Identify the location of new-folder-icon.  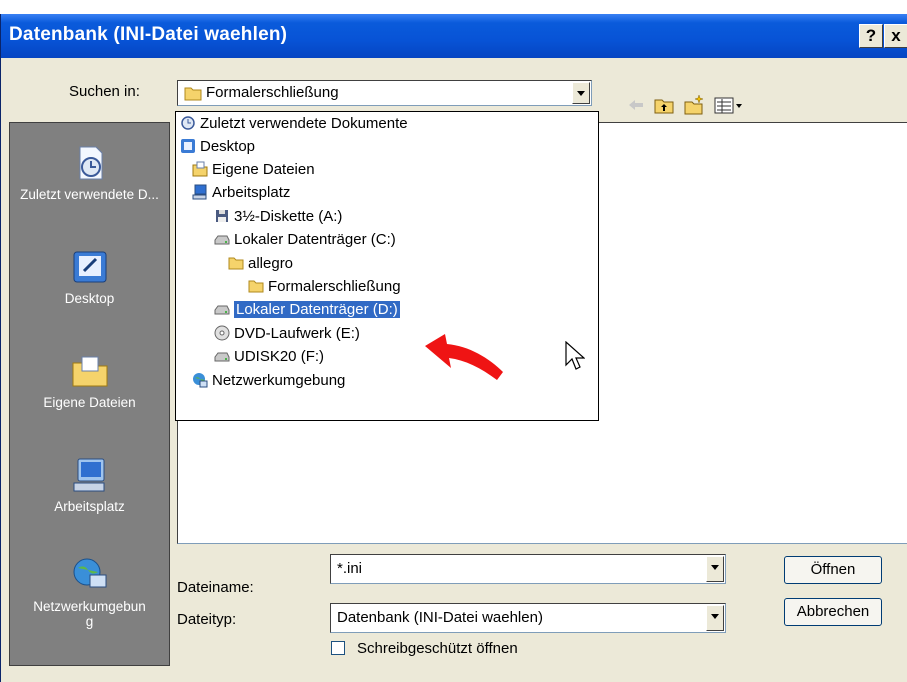
(694, 105).